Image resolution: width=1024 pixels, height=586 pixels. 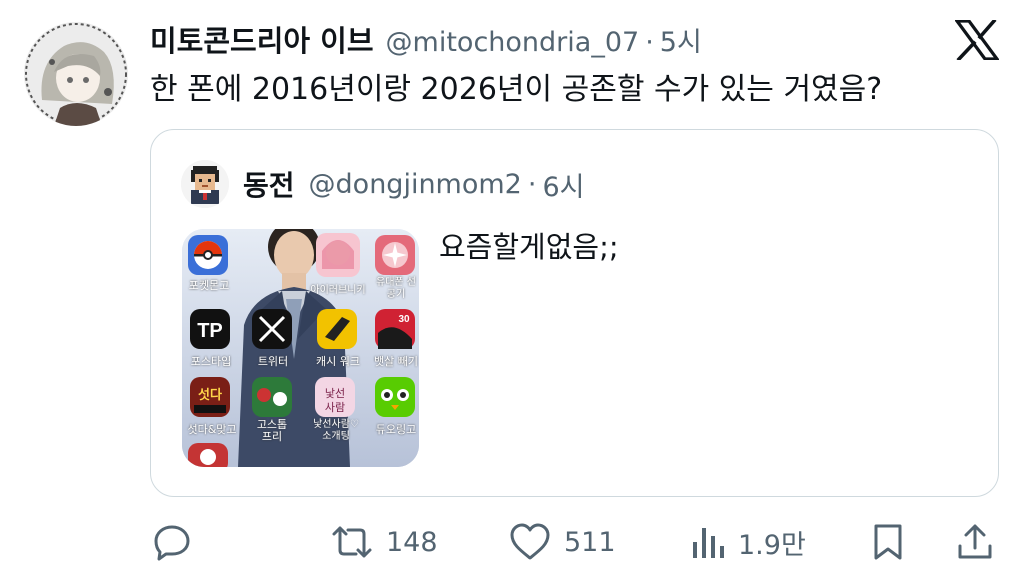 I want to click on retweet-icon, so click(x=352, y=542).